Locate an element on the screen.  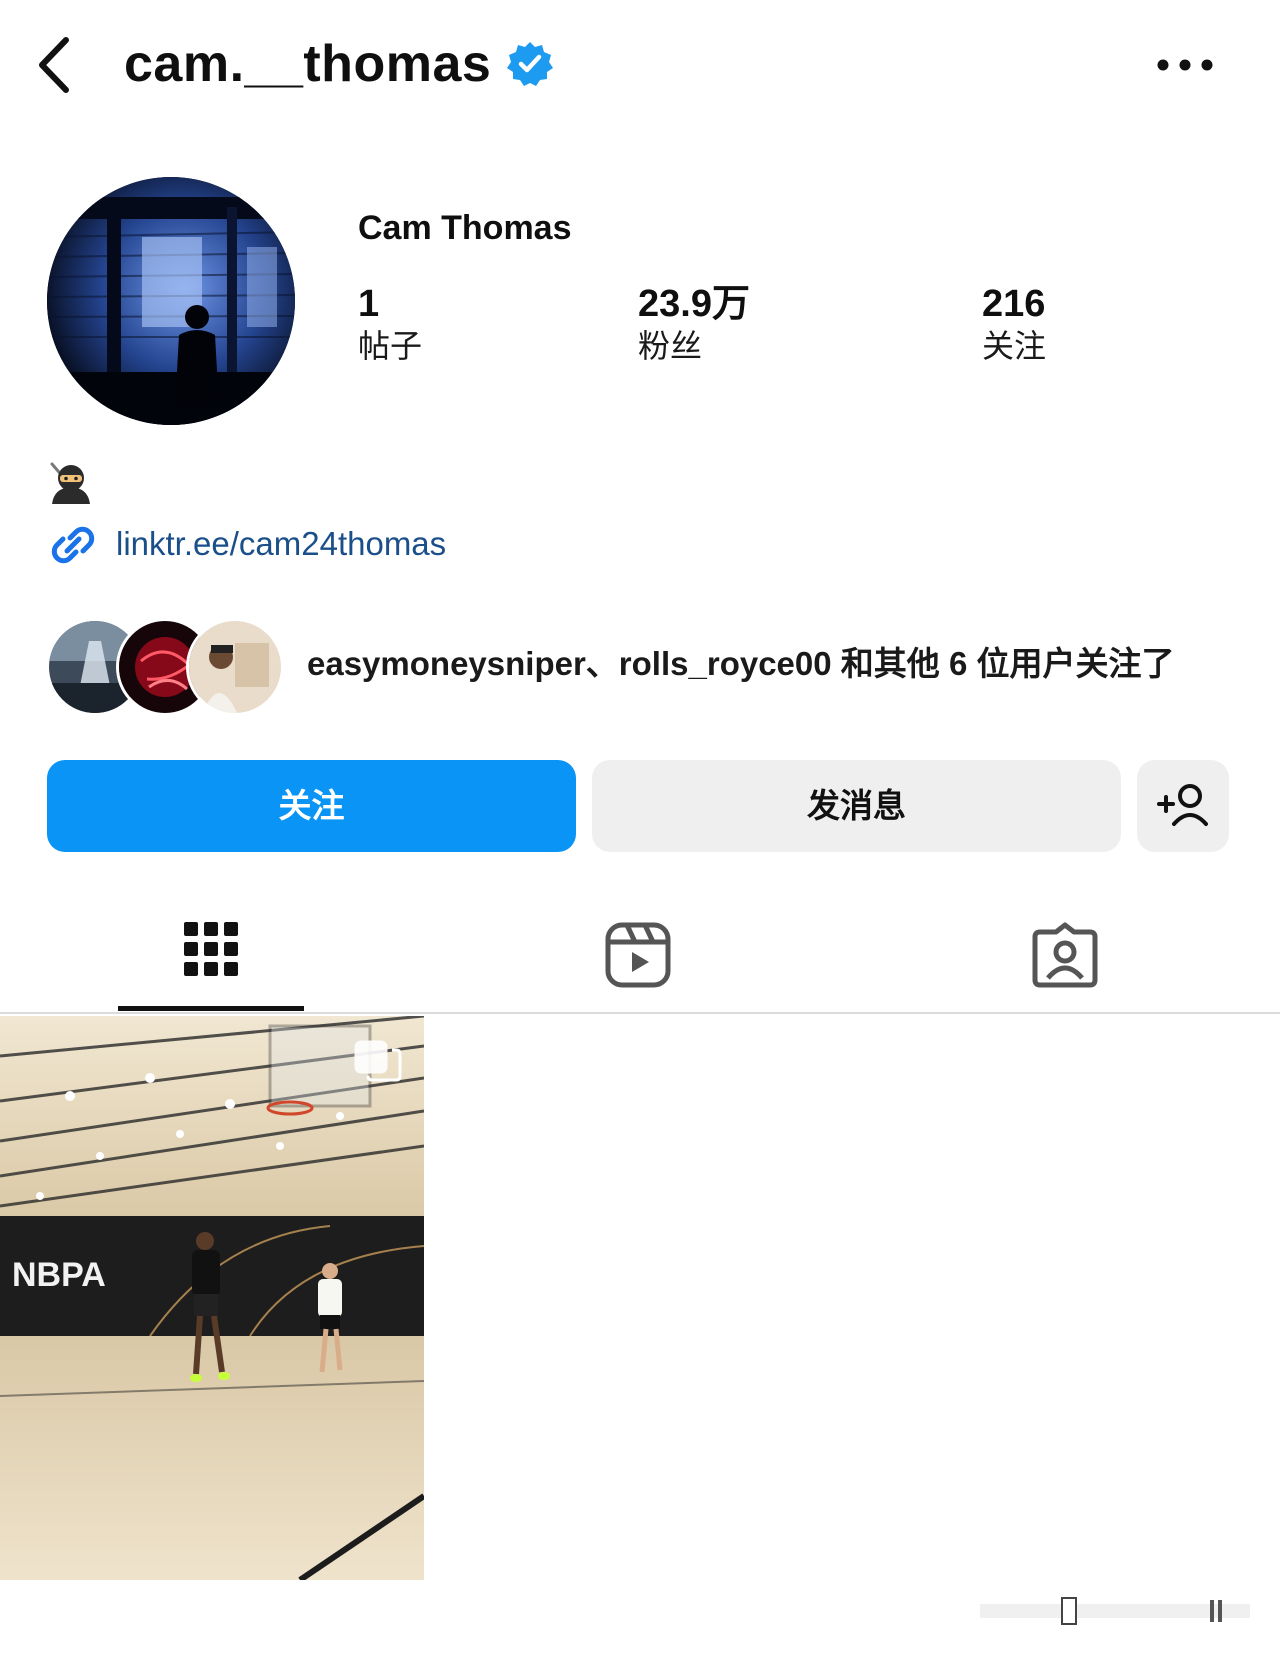
more-horizontal-icon is located at coordinates (1185, 65).